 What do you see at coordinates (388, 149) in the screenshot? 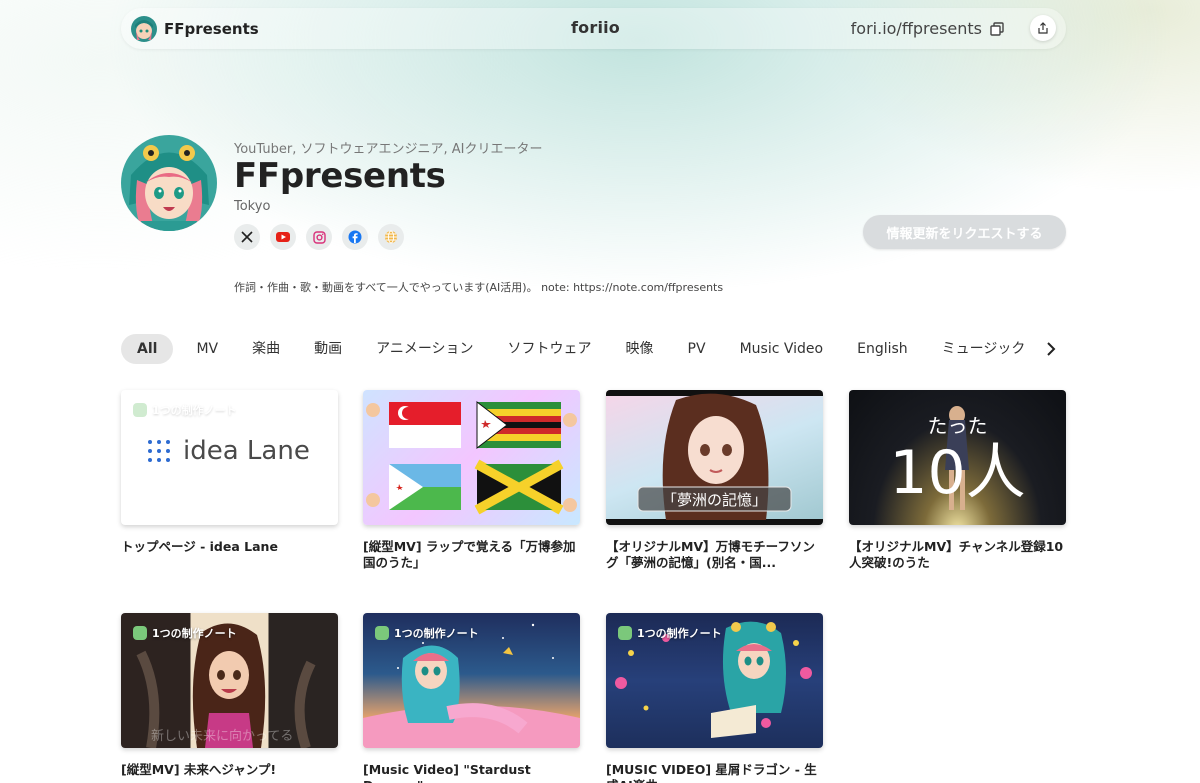
I see `profile-tagline: YouTuber, ソフトウェアエンジニア, AIクリエーター` at bounding box center [388, 149].